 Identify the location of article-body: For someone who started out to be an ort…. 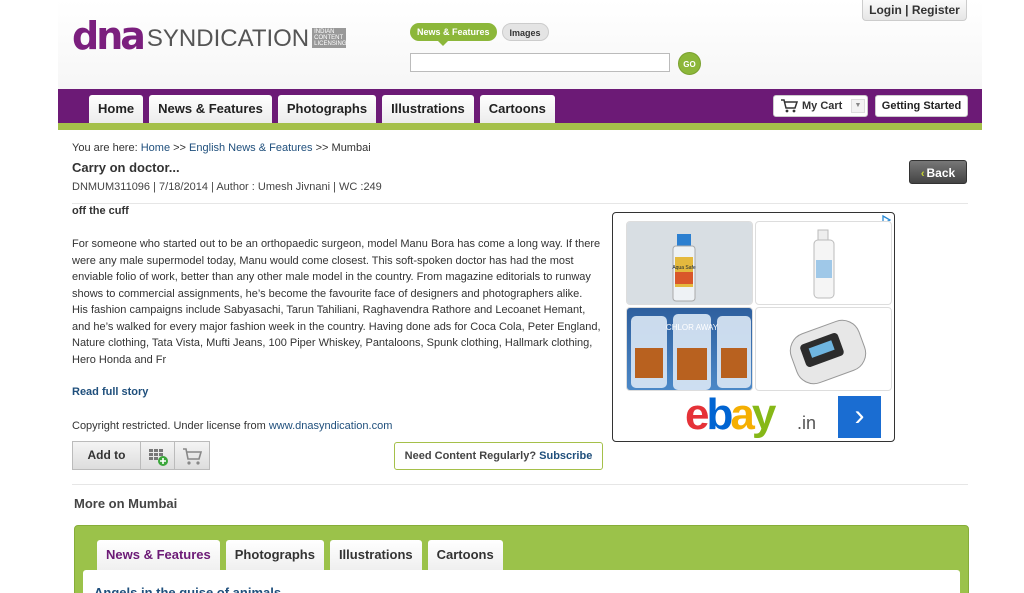
(339, 302).